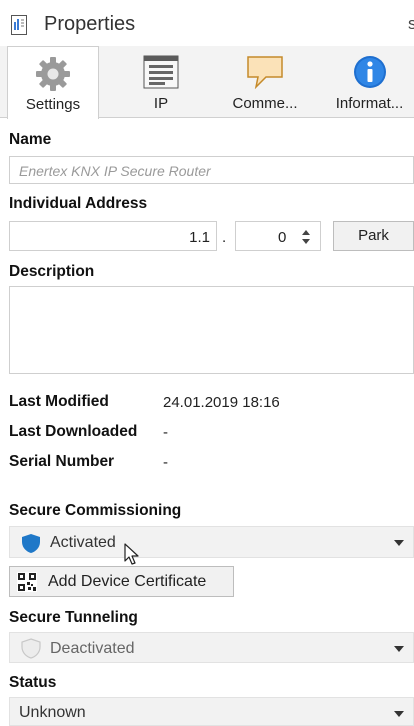  Describe the element at coordinates (59, 401) in the screenshot. I see `last-modified-label: Last Modified` at that location.